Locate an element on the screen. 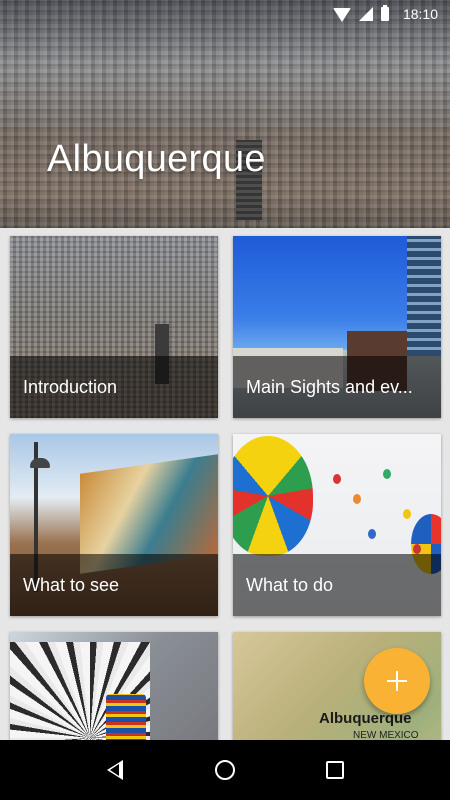 This screenshot has height=800, width=450. signal-icon is located at coordinates (365, 14).